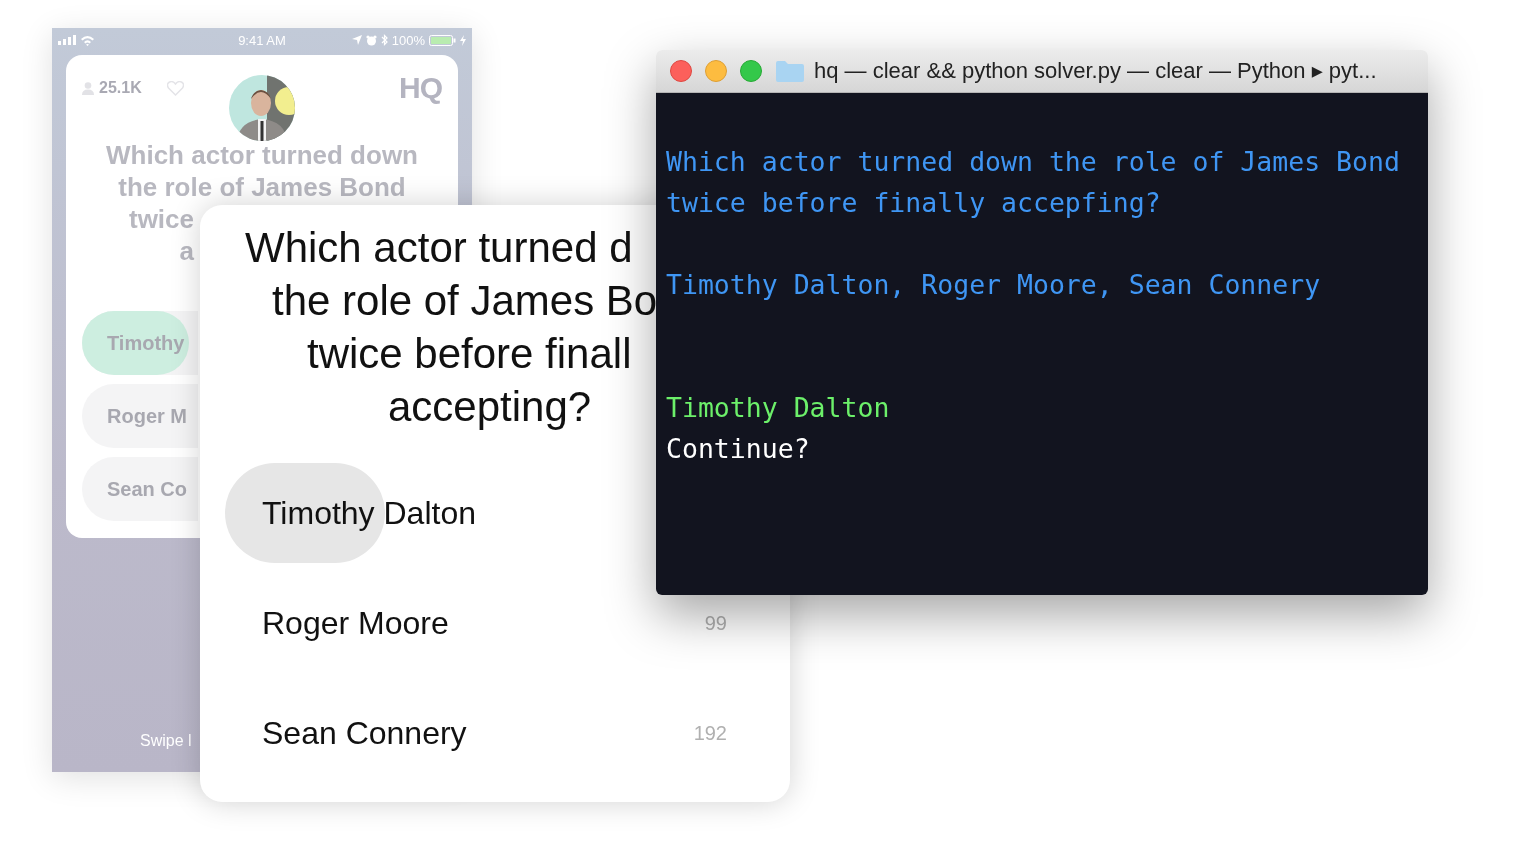 The image size is (1514, 858). Describe the element at coordinates (371, 40) in the screenshot. I see `alarm-clock-icon` at that location.